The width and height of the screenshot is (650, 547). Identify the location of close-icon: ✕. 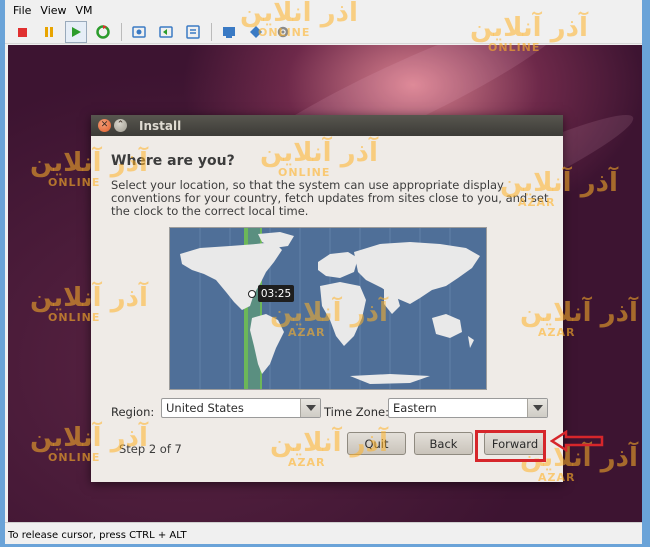
(104, 125).